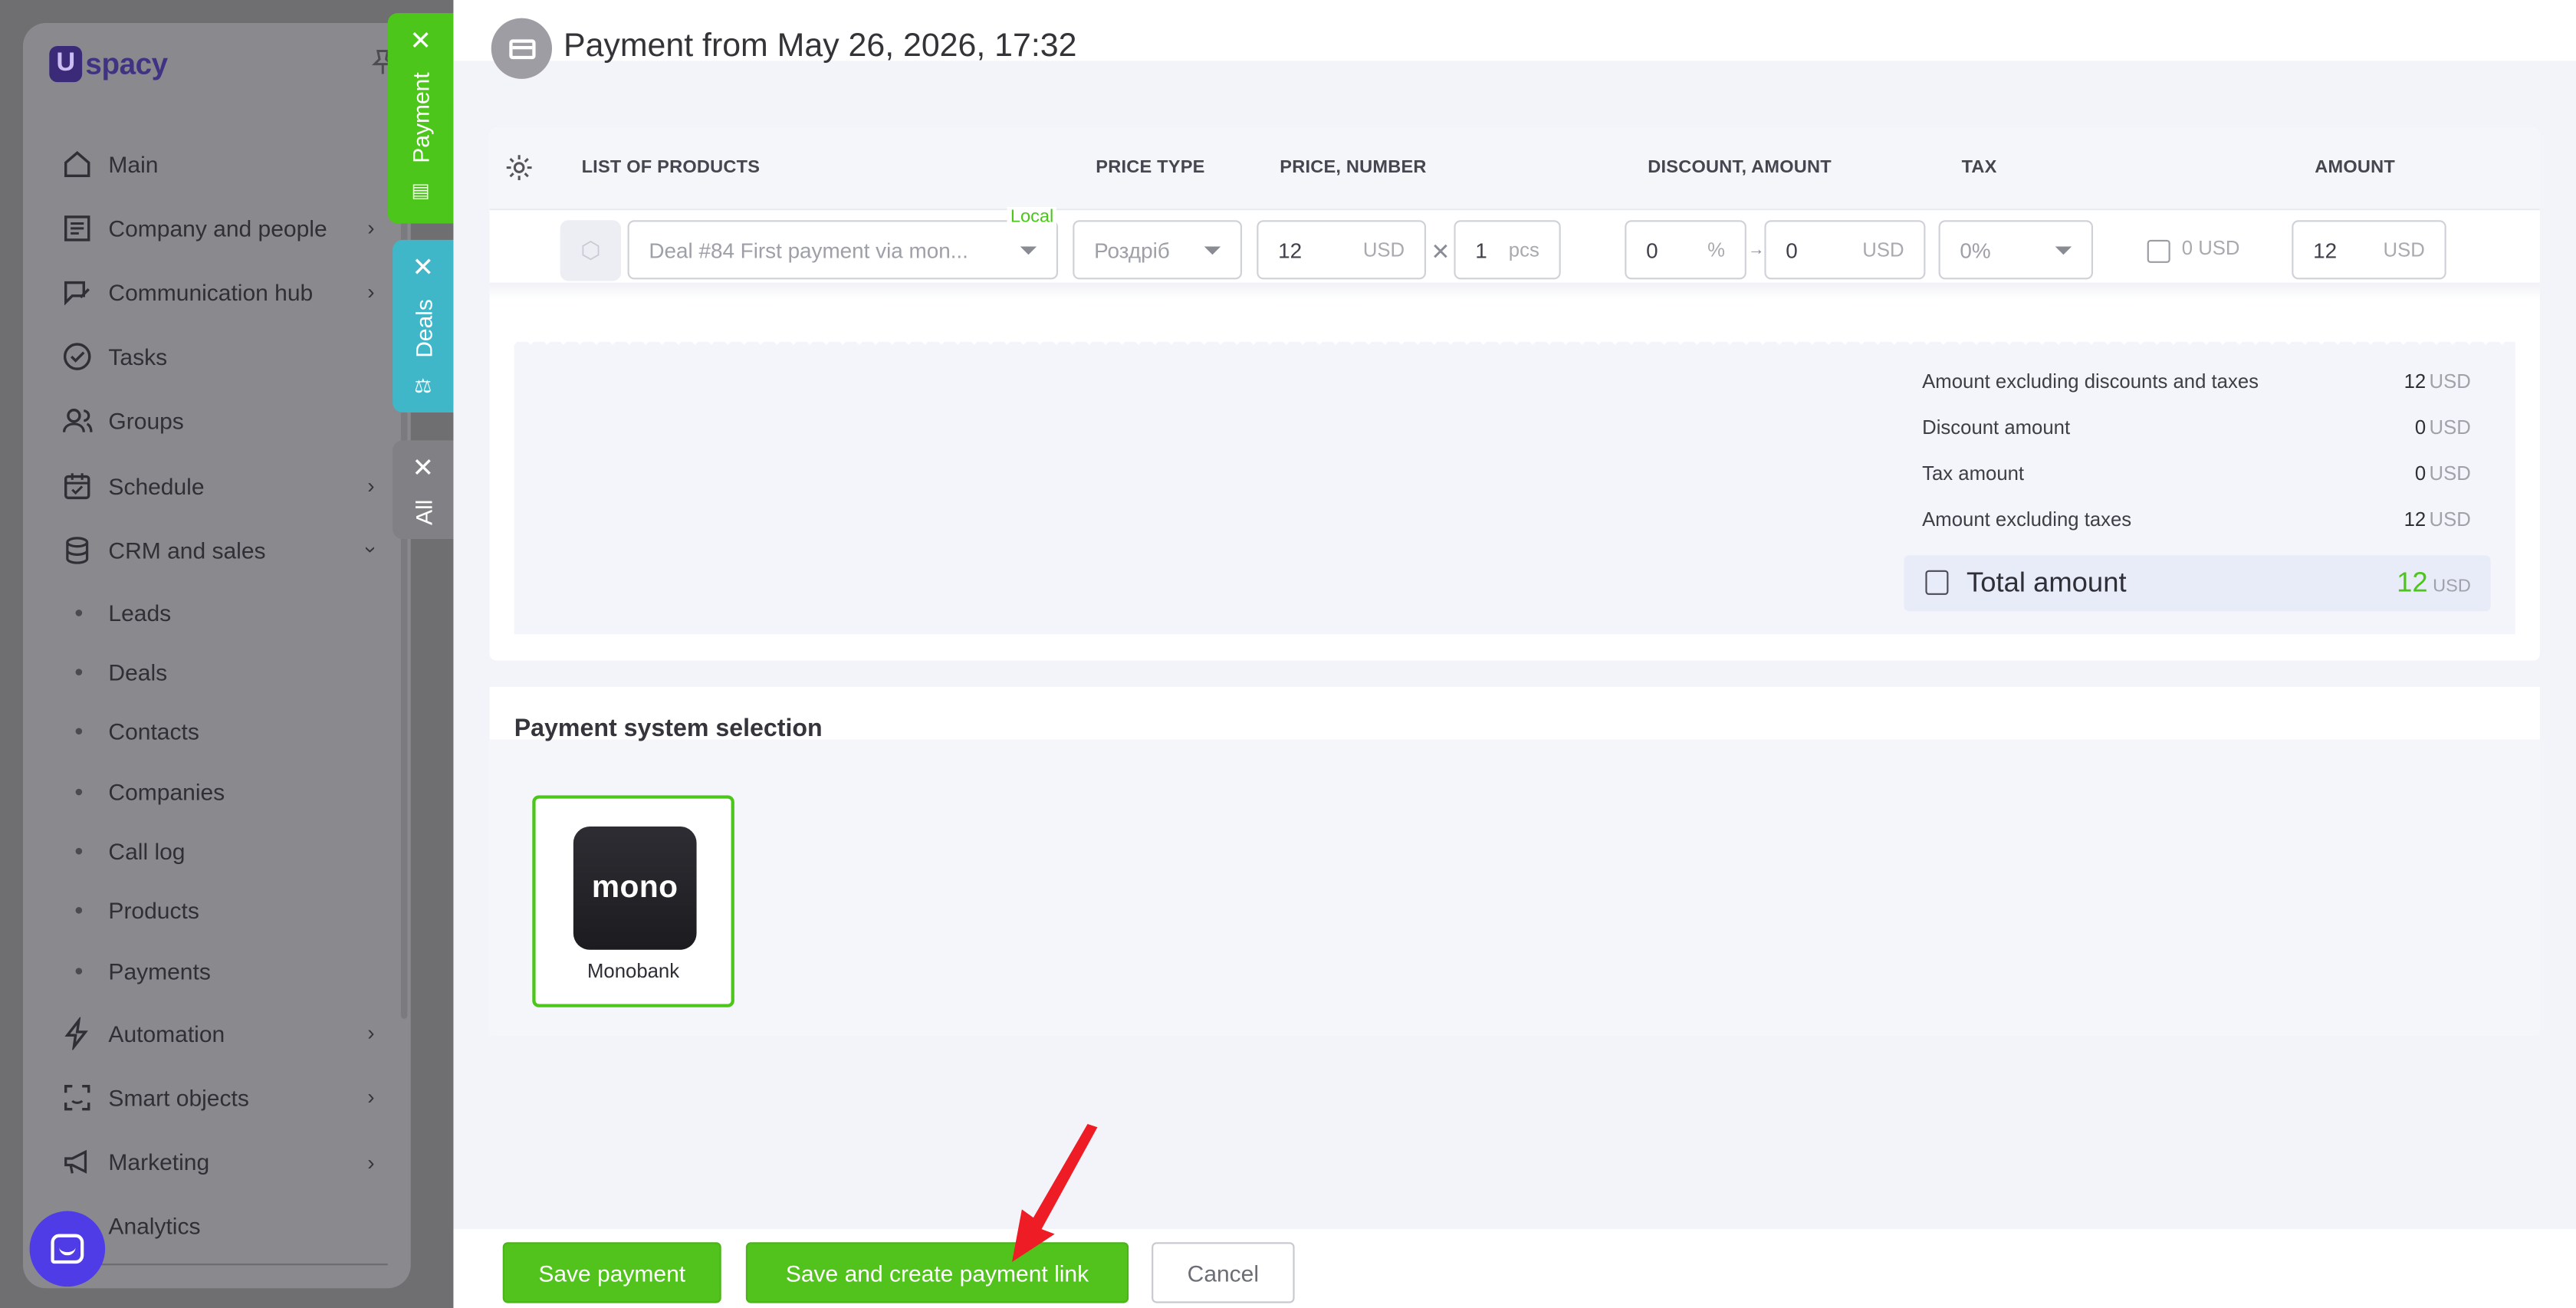  I want to click on tab-deals: ✕ Deals ⚖, so click(424, 325).